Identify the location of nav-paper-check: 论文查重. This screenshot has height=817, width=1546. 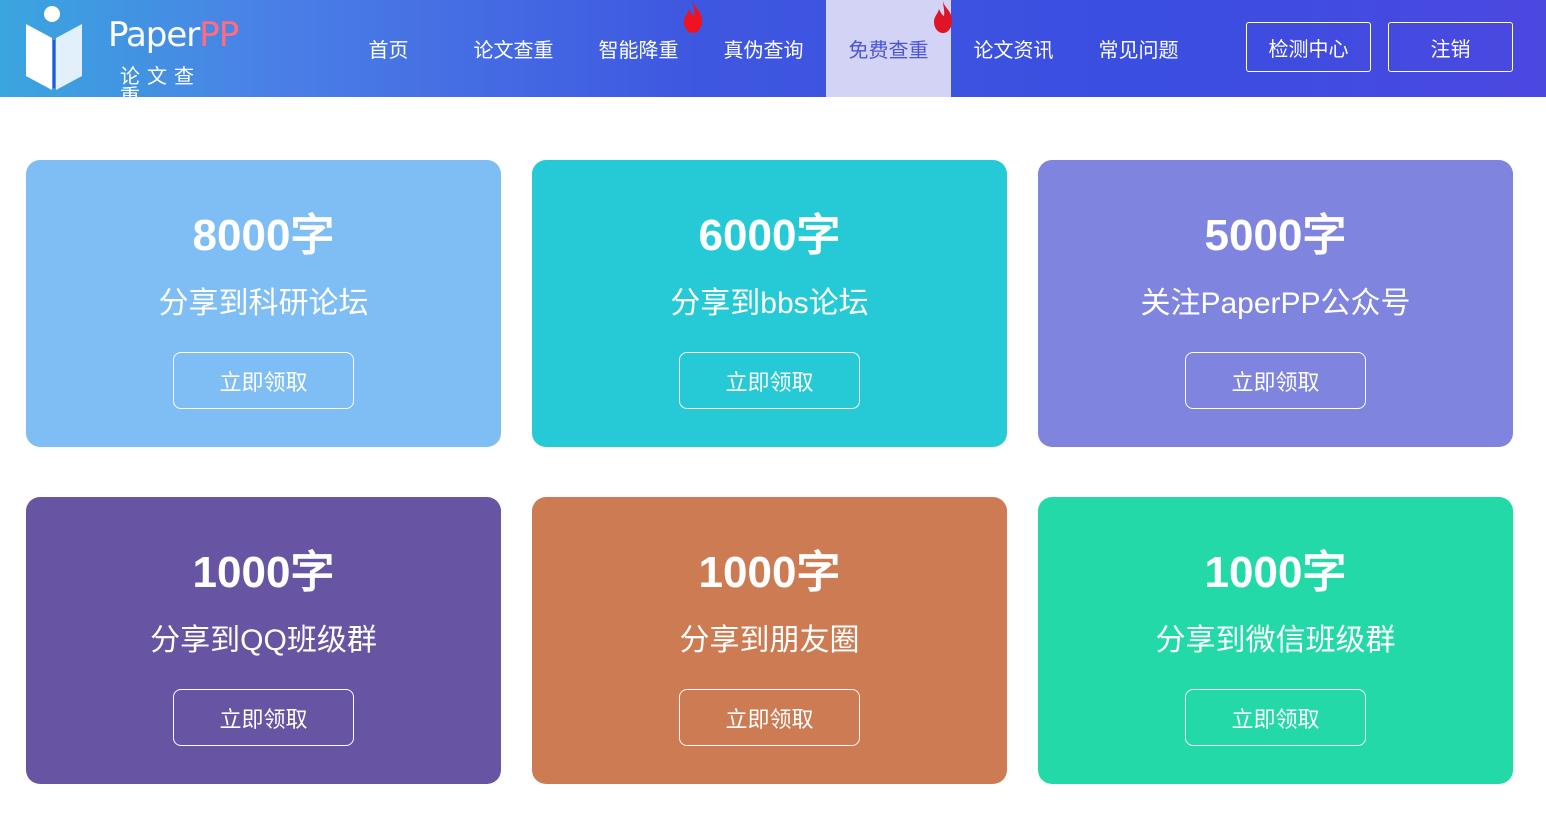
(513, 48).